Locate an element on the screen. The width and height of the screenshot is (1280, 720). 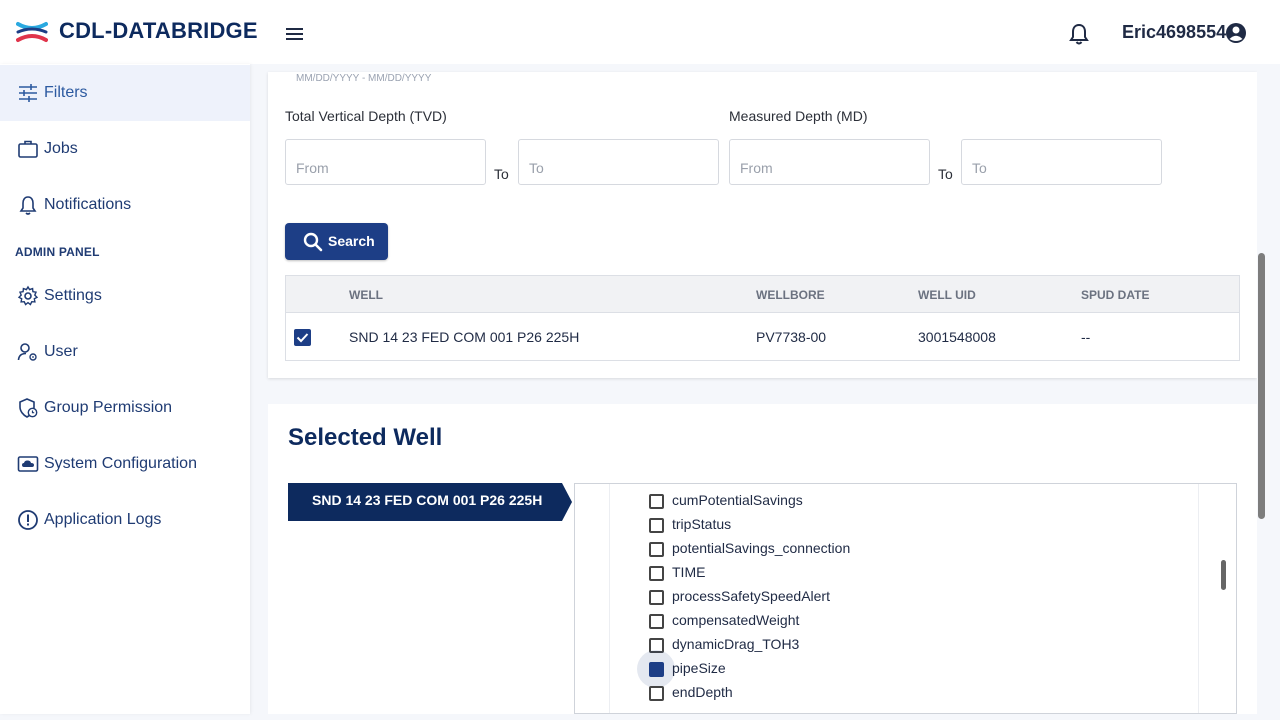
parameter-list-scrollbar is located at coordinates (1223, 575).